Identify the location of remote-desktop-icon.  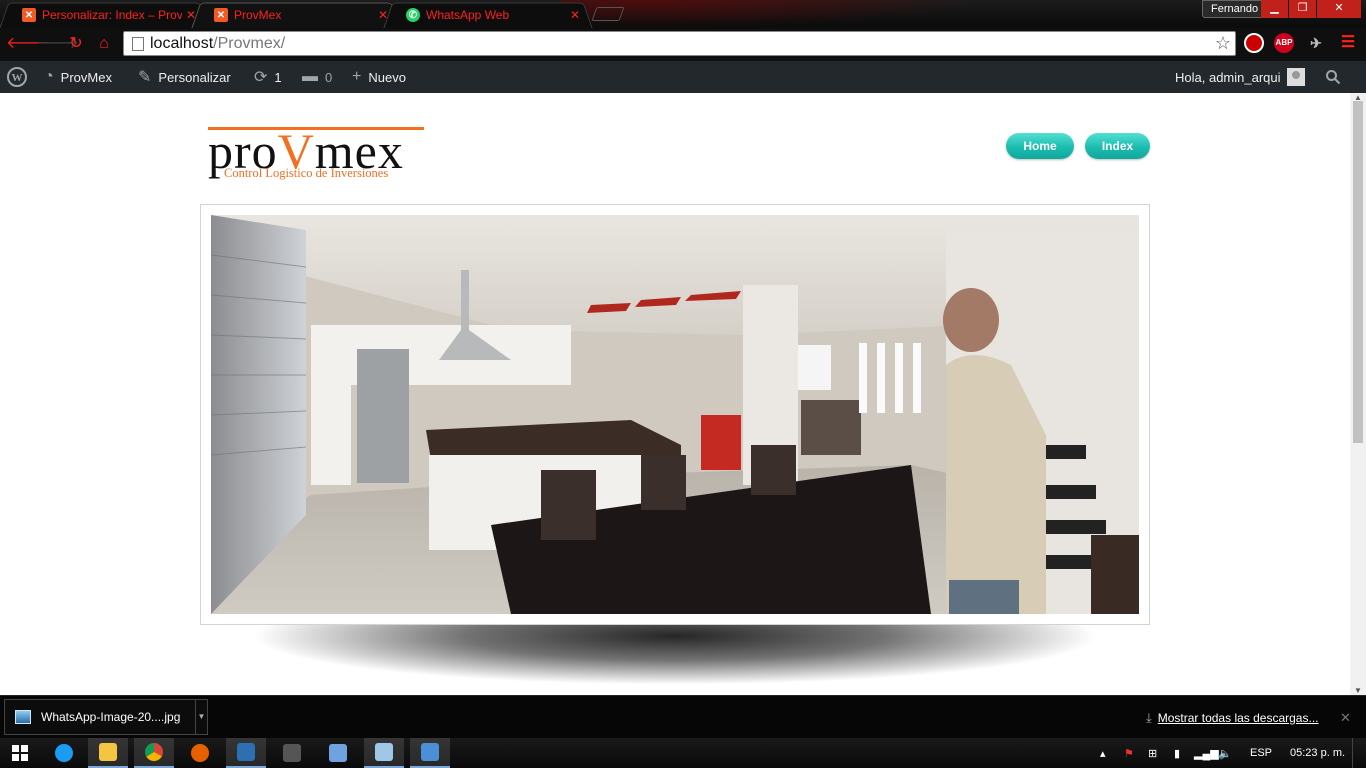
(430, 753).